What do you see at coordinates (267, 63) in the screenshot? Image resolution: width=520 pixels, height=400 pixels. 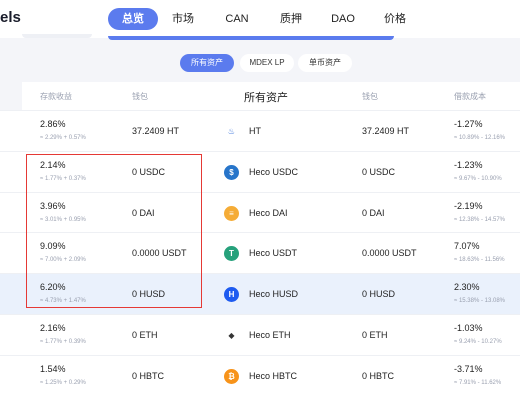 I see `filter-mdex-lp: MDEX LP` at bounding box center [267, 63].